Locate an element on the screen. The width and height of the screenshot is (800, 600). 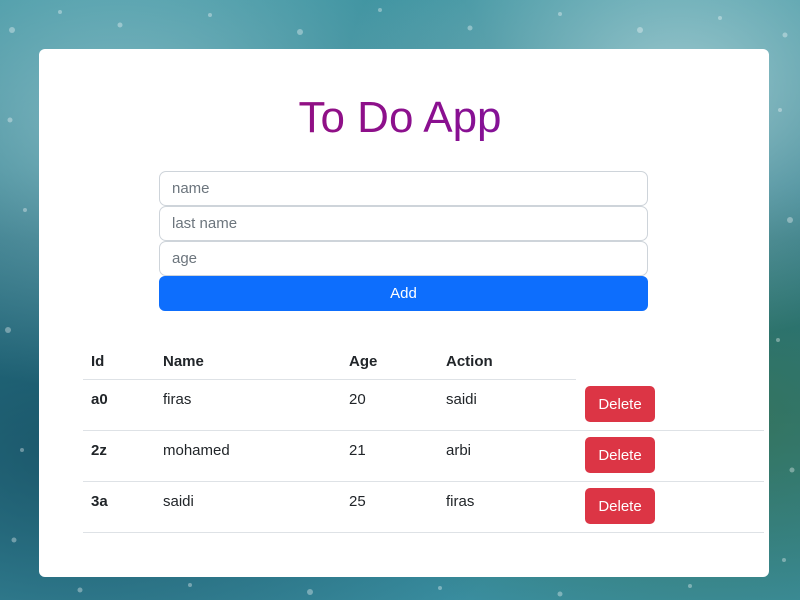
add-person-form: Add is located at coordinates (403, 241).